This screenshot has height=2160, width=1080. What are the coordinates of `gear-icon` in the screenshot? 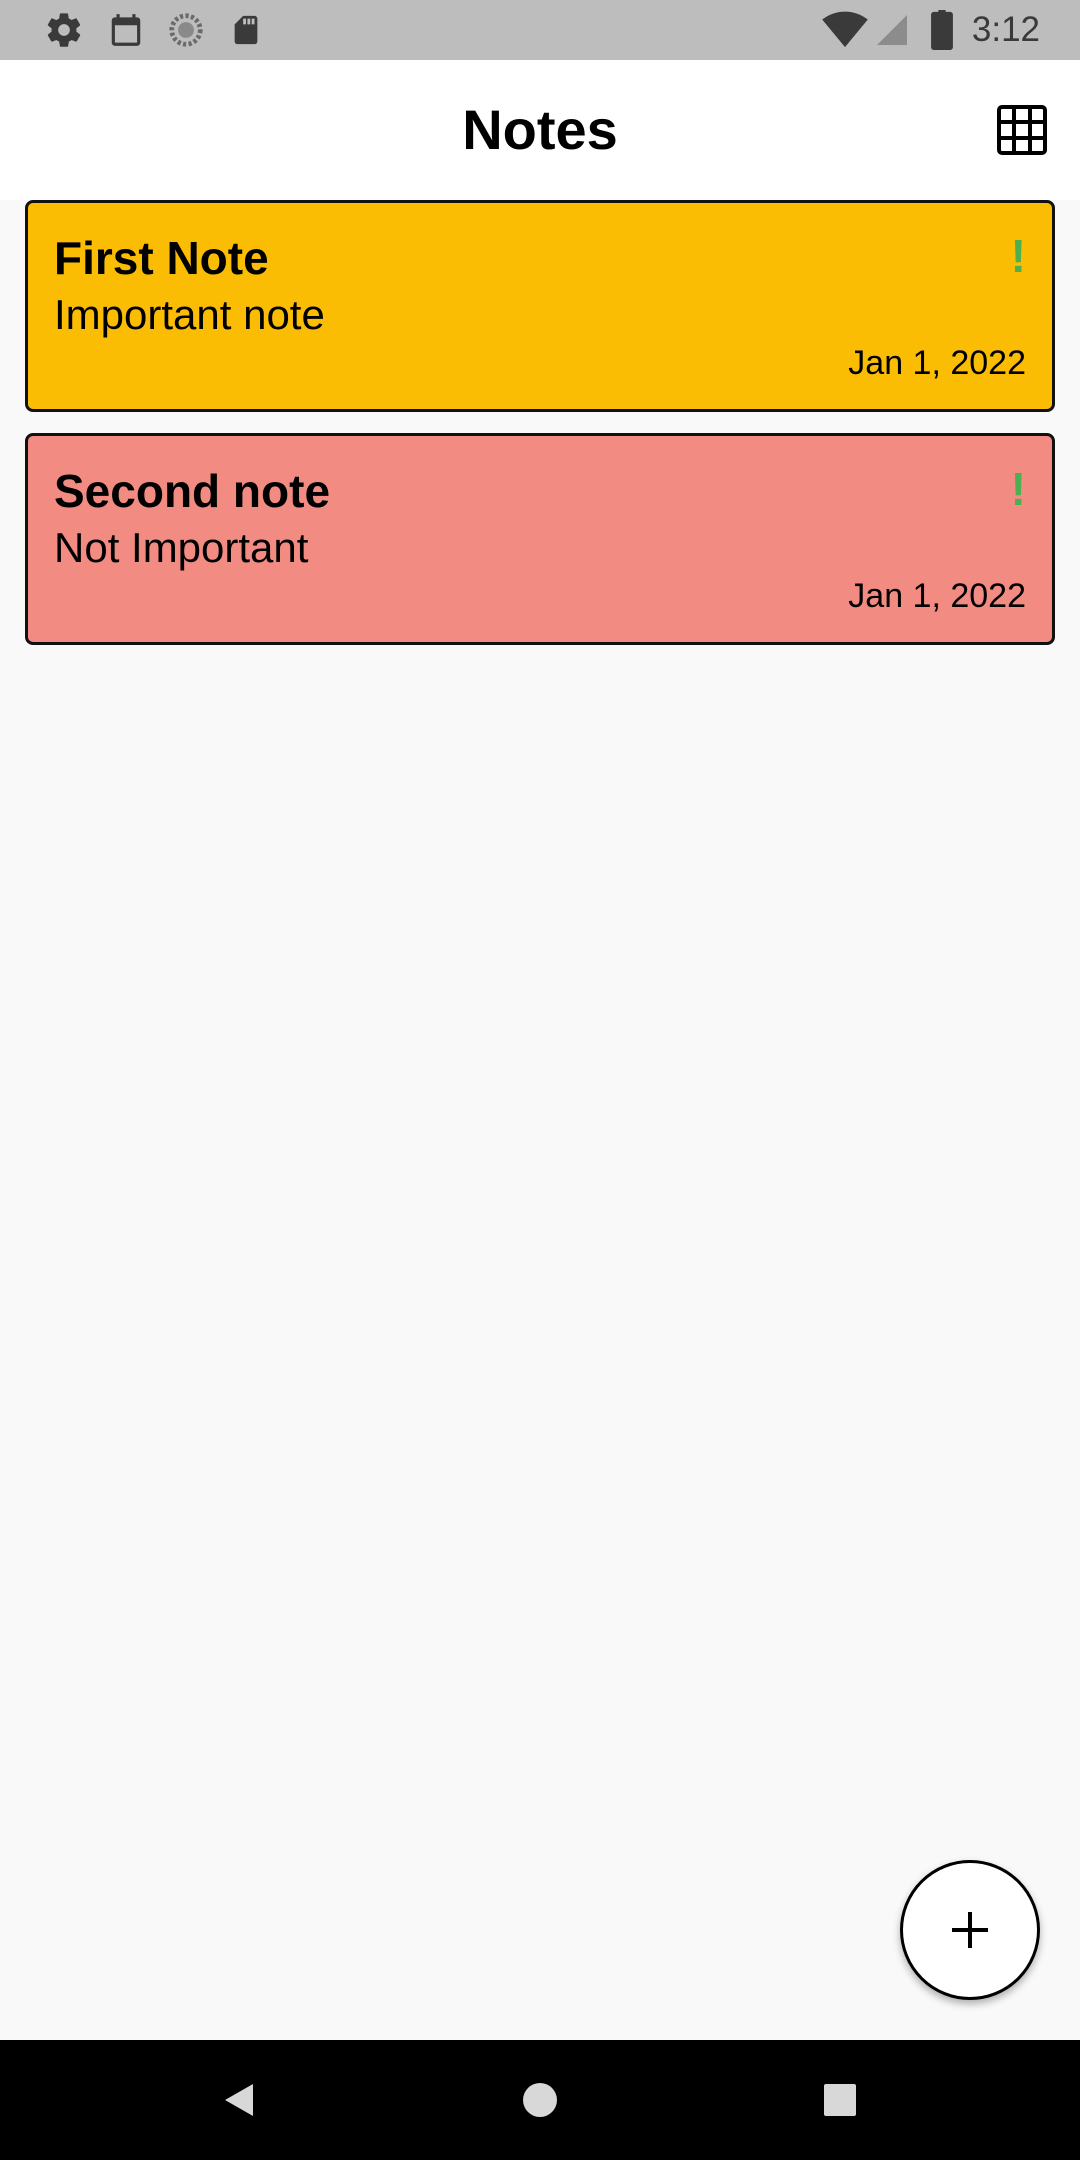 It's located at (64, 30).